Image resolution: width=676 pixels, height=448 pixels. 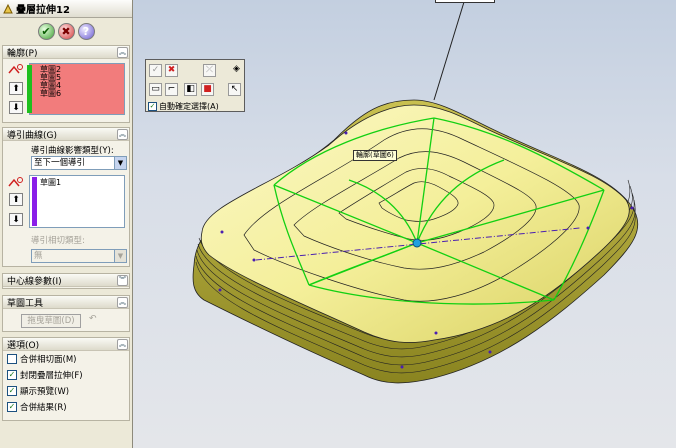 I want to click on influence-type-select: 至下一個導引 ▼, so click(x=79, y=163).